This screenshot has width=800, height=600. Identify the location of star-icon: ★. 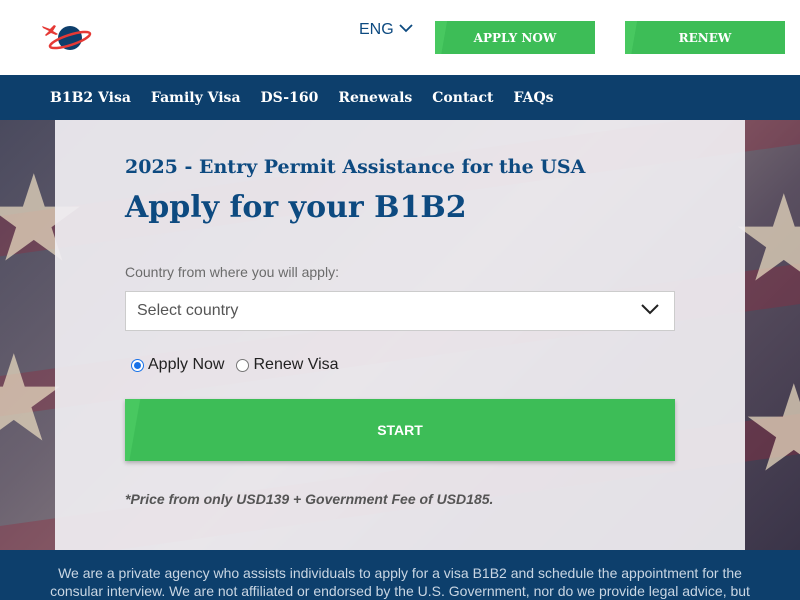
(770, 429).